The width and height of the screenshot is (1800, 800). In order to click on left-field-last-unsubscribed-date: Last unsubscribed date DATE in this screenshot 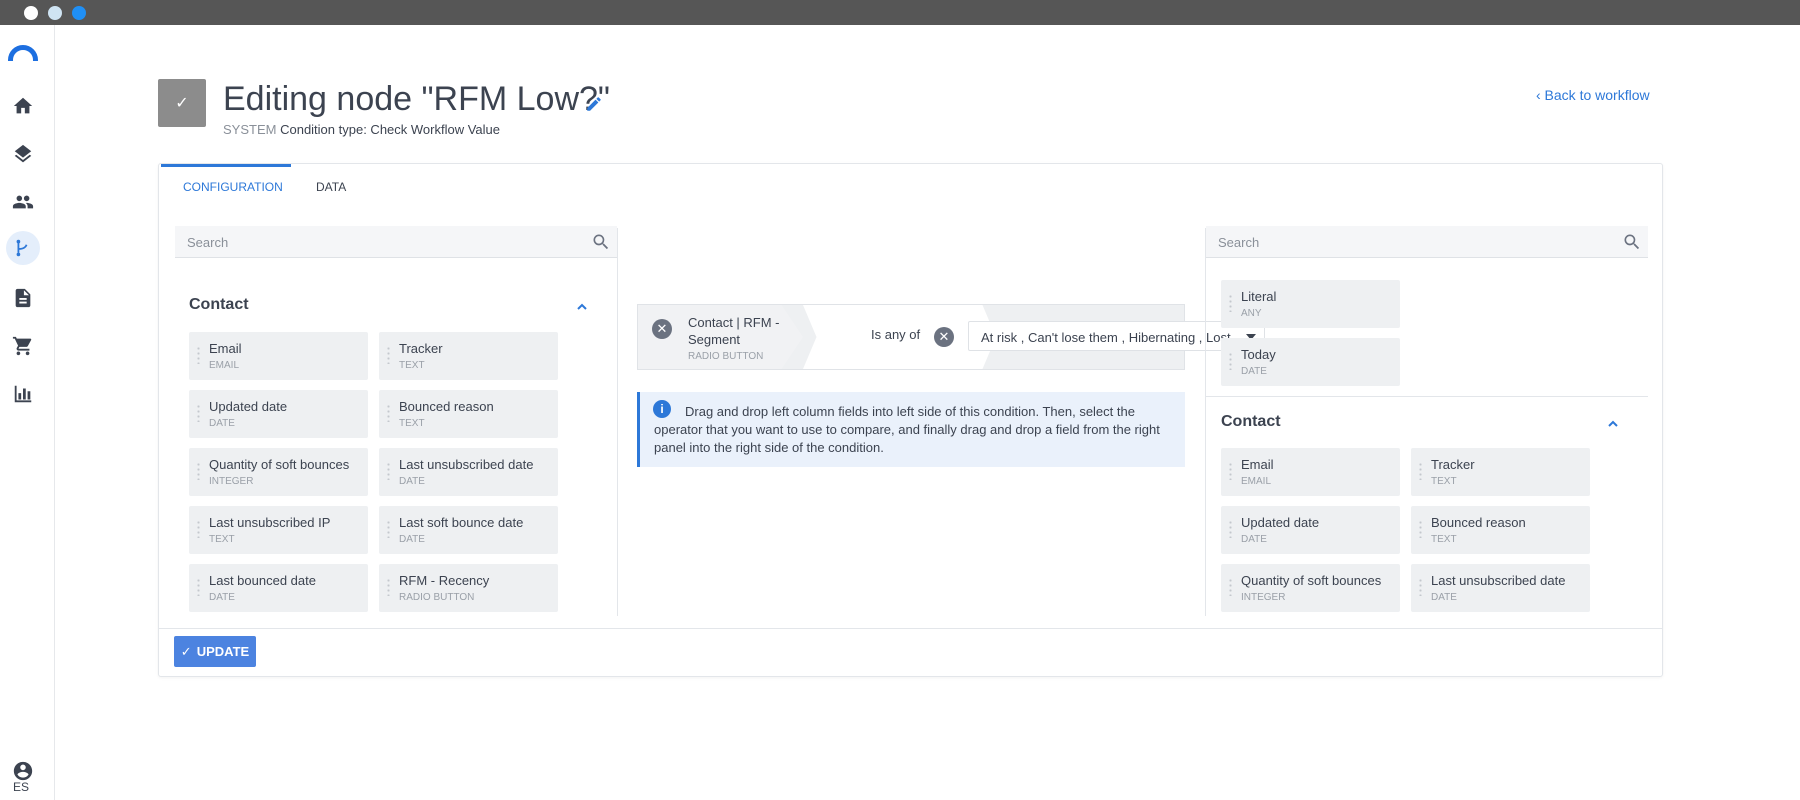, I will do `click(468, 472)`.